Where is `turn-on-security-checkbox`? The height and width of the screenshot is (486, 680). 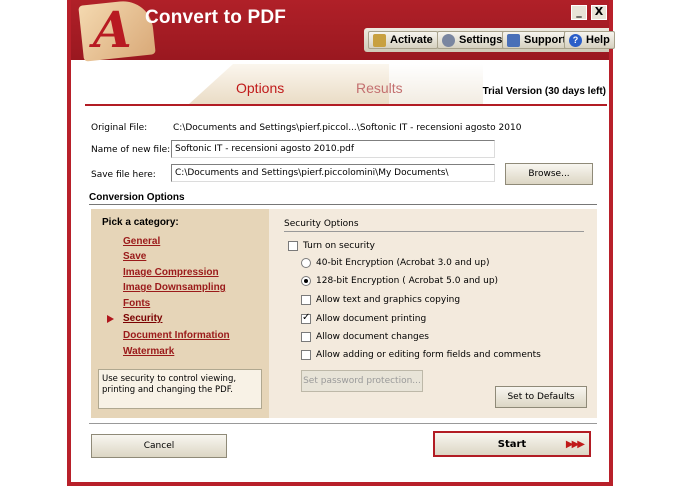
turn-on-security-checkbox is located at coordinates (293, 246).